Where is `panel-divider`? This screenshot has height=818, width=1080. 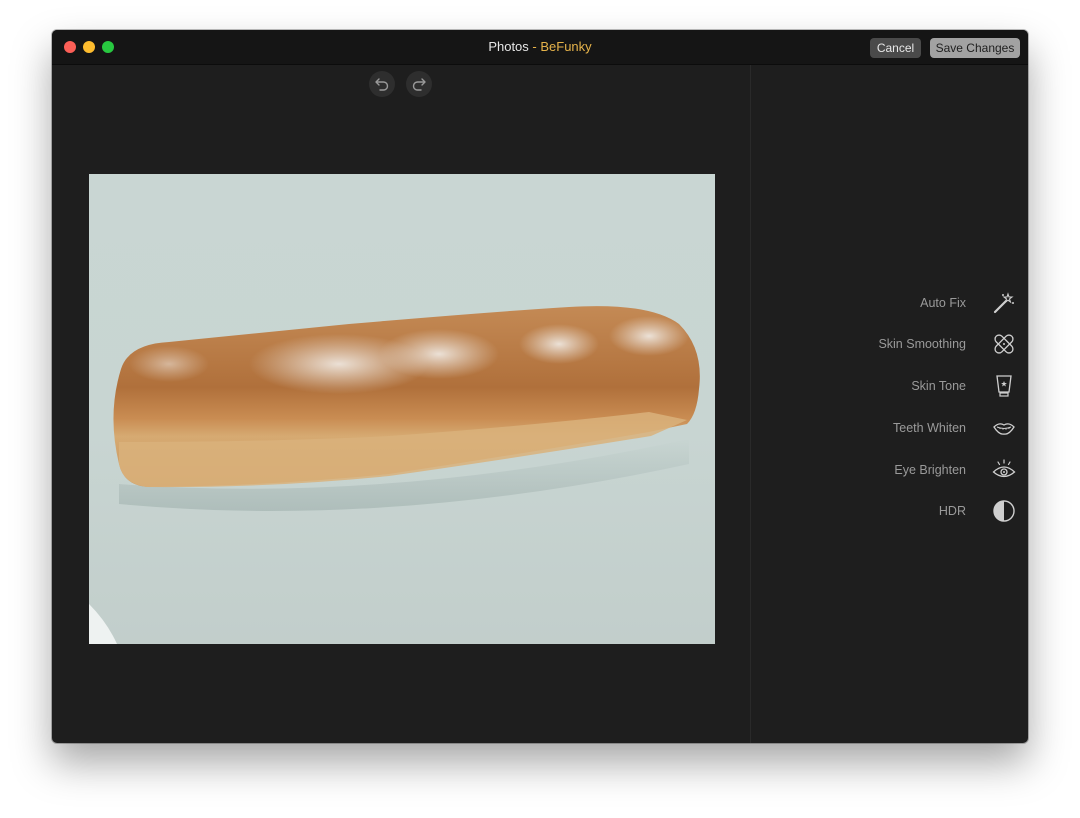 panel-divider is located at coordinates (750, 404).